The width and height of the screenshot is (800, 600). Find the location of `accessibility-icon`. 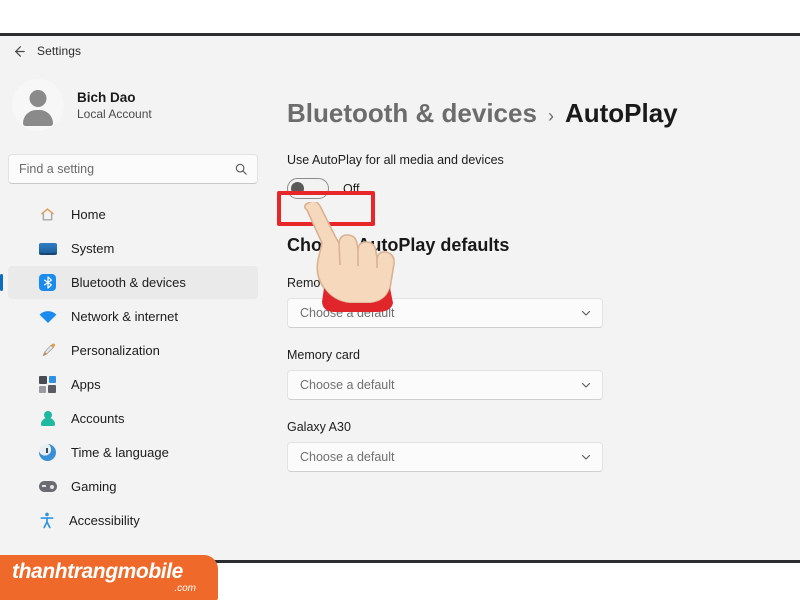

accessibility-icon is located at coordinates (46, 520).